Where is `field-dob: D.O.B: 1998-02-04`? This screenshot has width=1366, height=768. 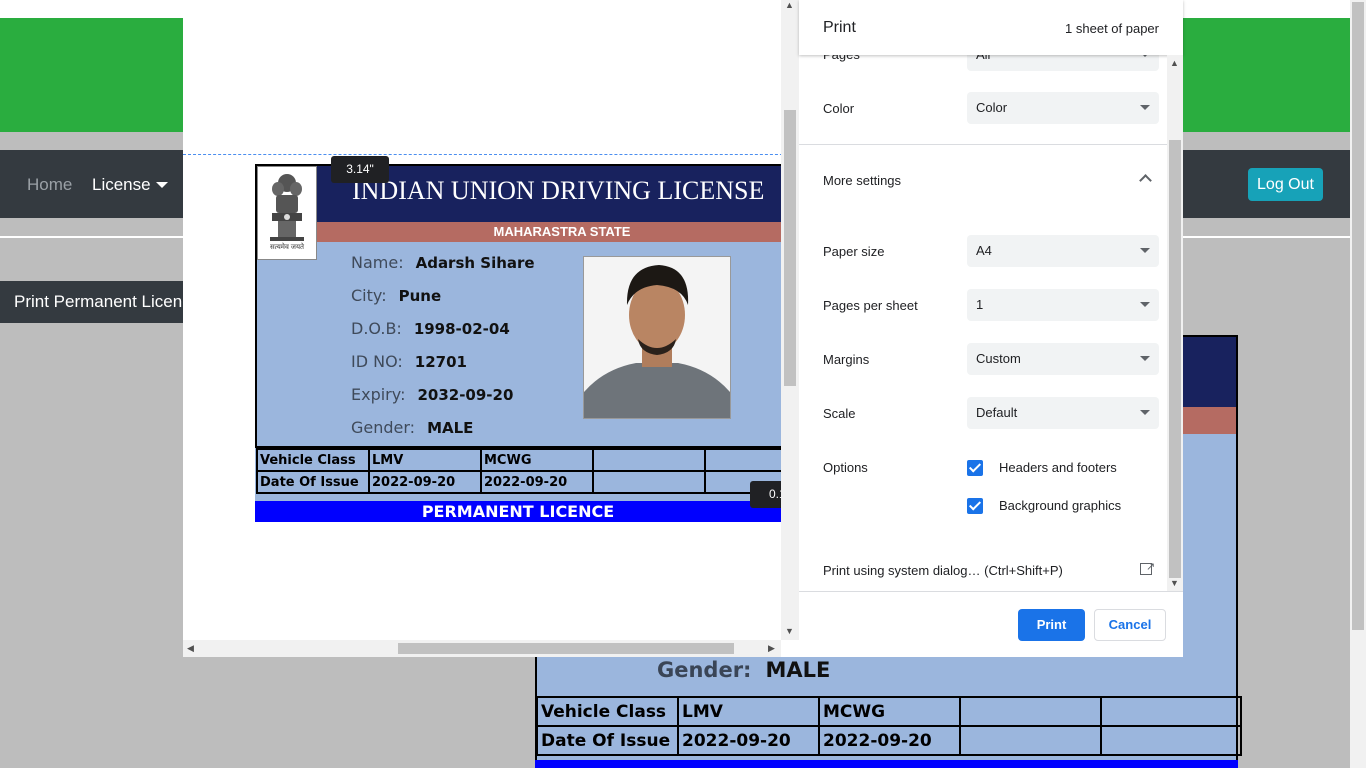 field-dob: D.O.B: 1998-02-04 is located at coordinates (430, 328).